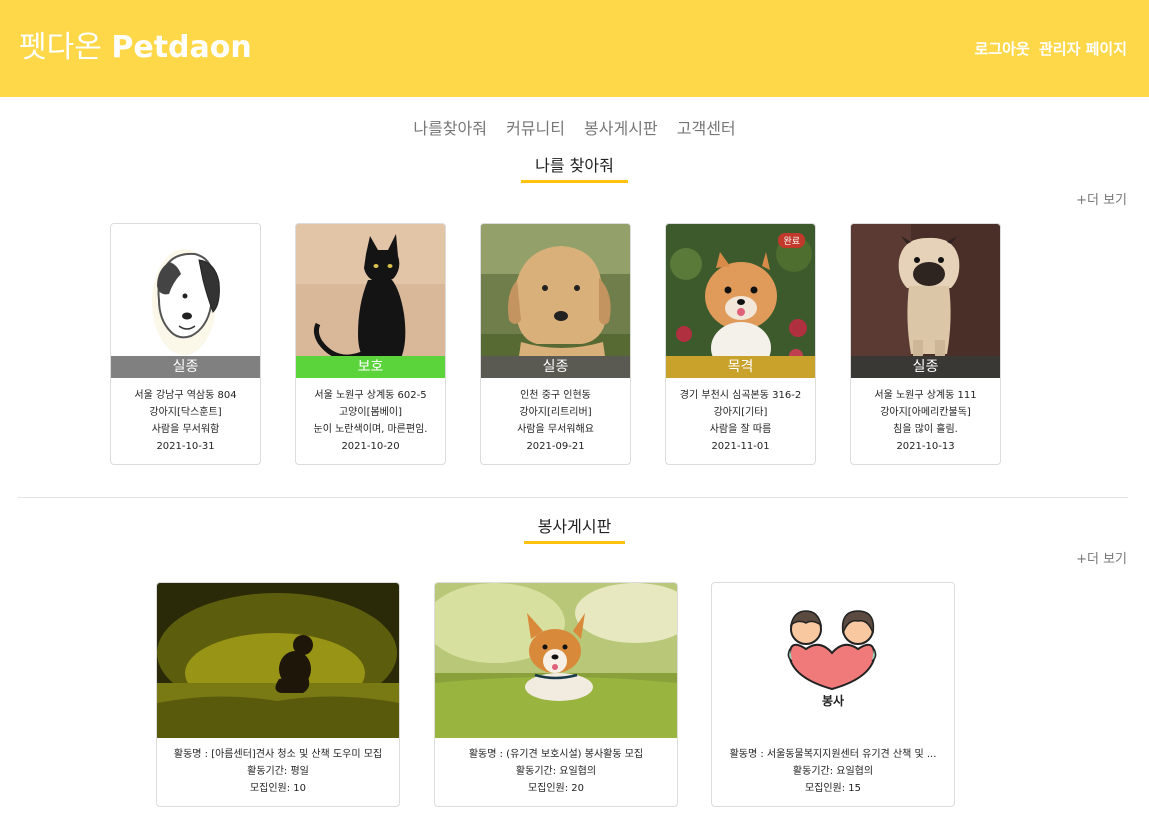 The height and width of the screenshot is (830, 1149). What do you see at coordinates (740, 367) in the screenshot?
I see `pet-status-label: 목격` at bounding box center [740, 367].